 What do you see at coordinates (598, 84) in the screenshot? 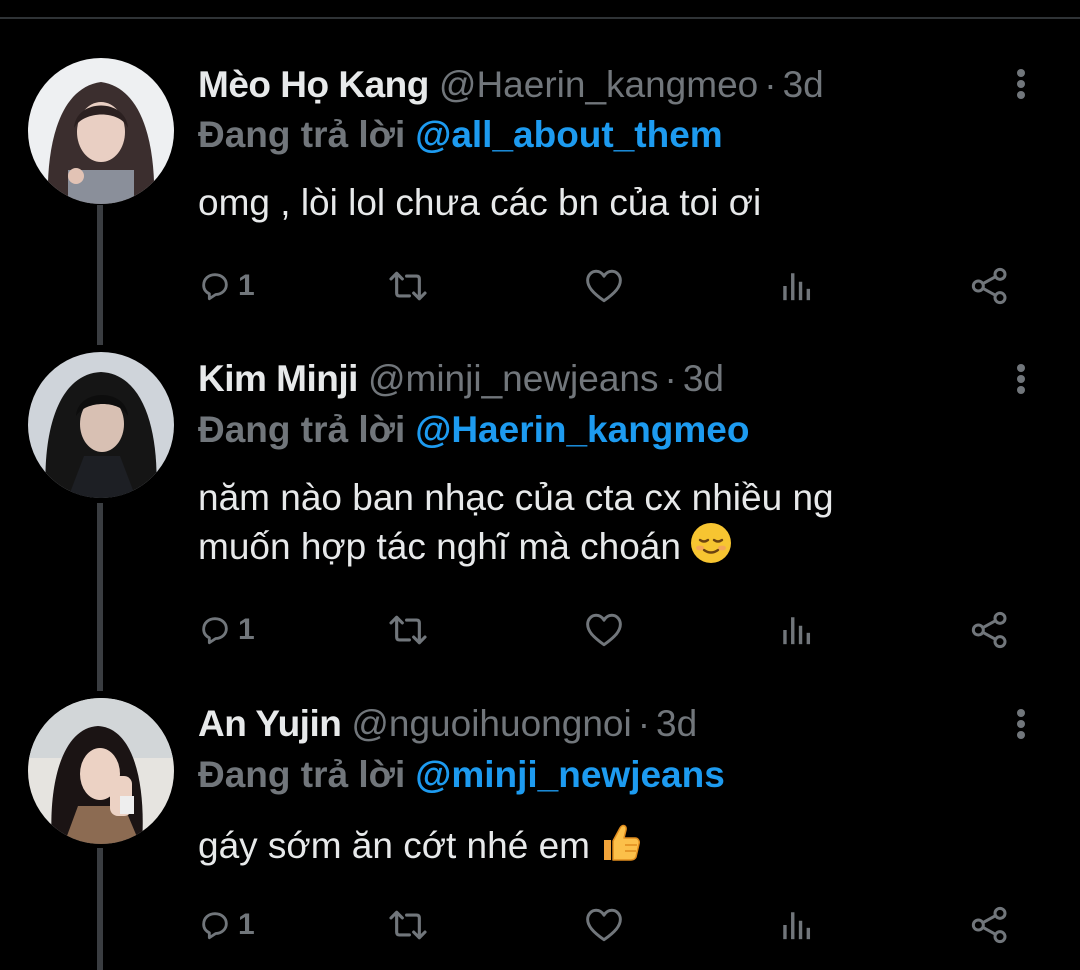
I see `user-handle: @Haerin_kangmeo` at bounding box center [598, 84].